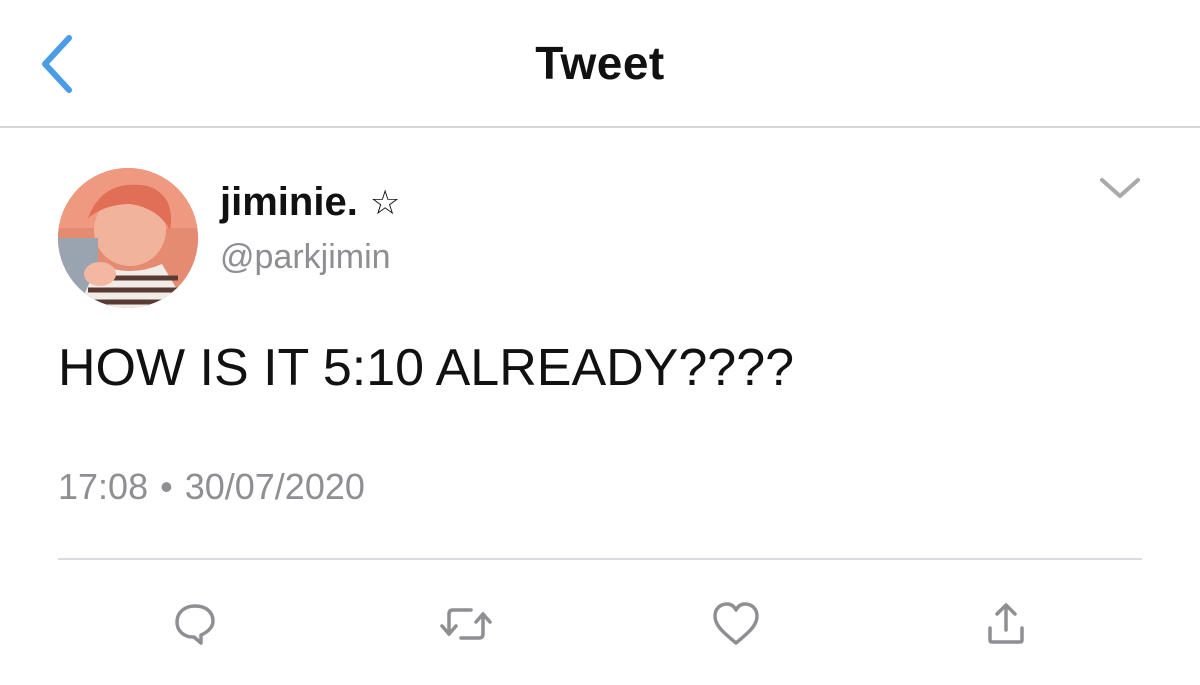  What do you see at coordinates (600, 559) in the screenshot?
I see `divider` at bounding box center [600, 559].